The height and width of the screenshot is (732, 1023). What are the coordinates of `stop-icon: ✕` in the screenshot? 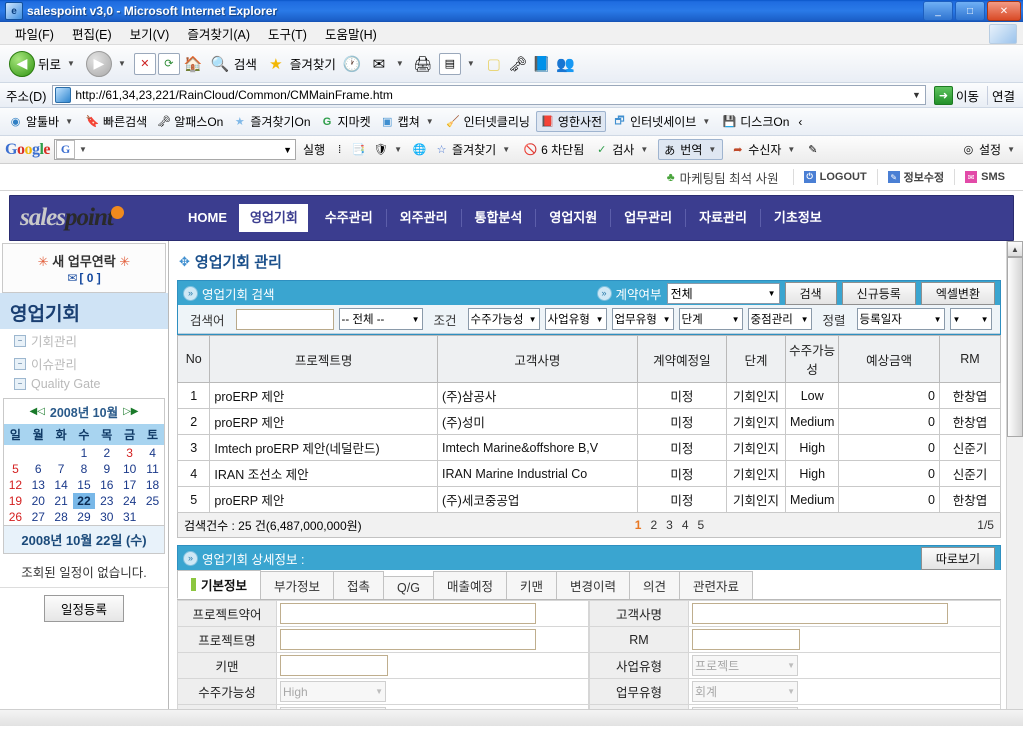 It's located at (144, 63).